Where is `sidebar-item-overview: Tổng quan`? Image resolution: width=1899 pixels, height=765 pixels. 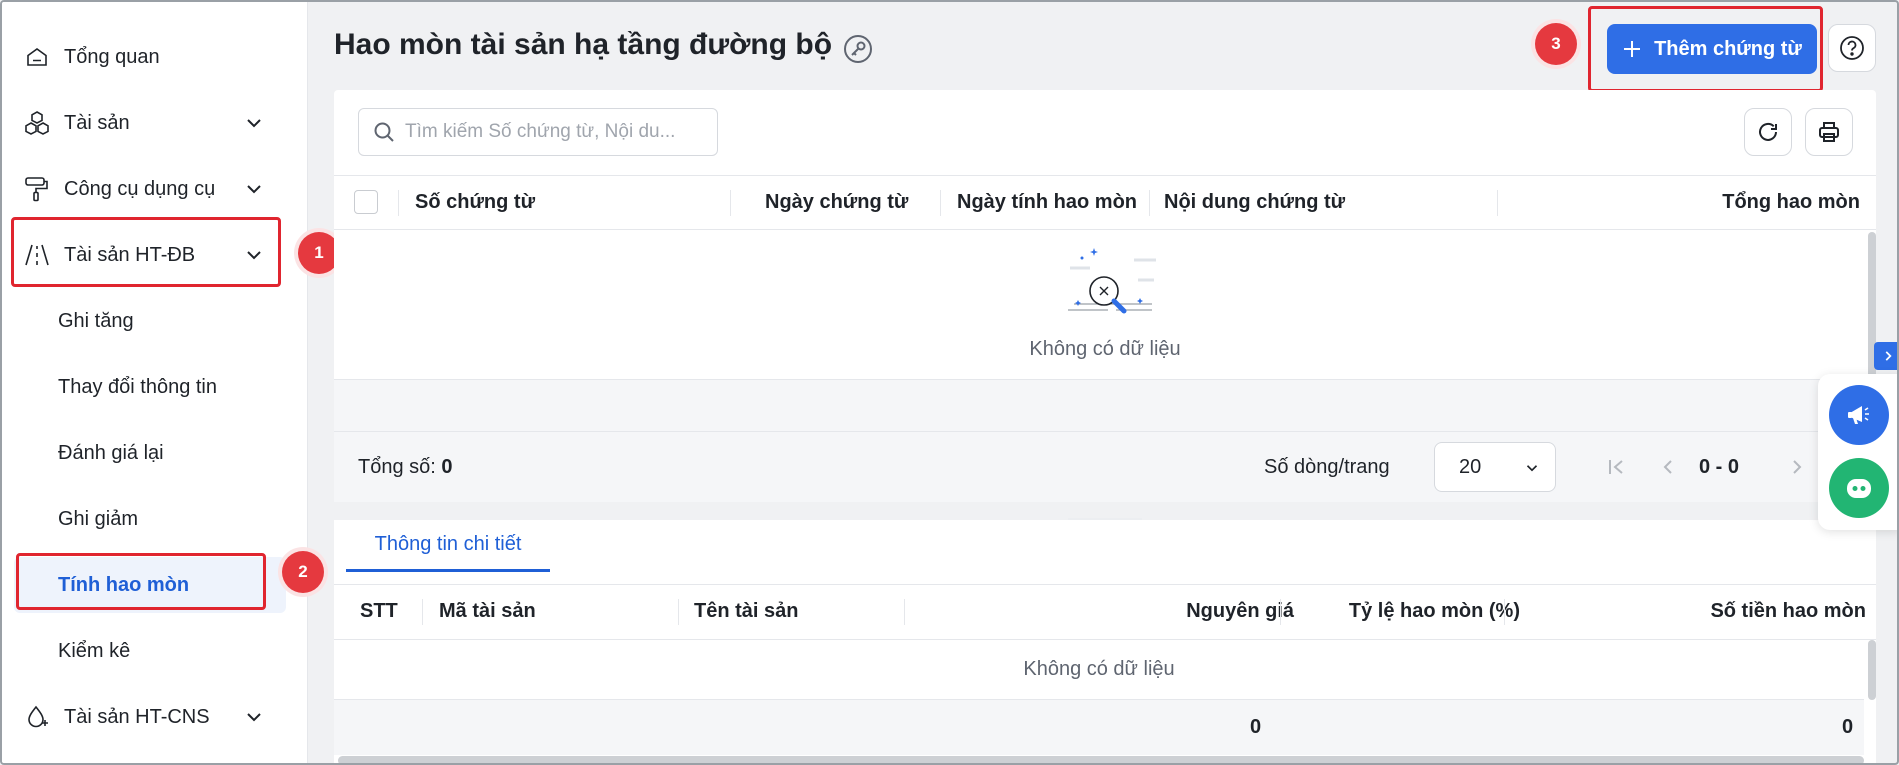
sidebar-item-overview: Tổng quan is located at coordinates (152, 57).